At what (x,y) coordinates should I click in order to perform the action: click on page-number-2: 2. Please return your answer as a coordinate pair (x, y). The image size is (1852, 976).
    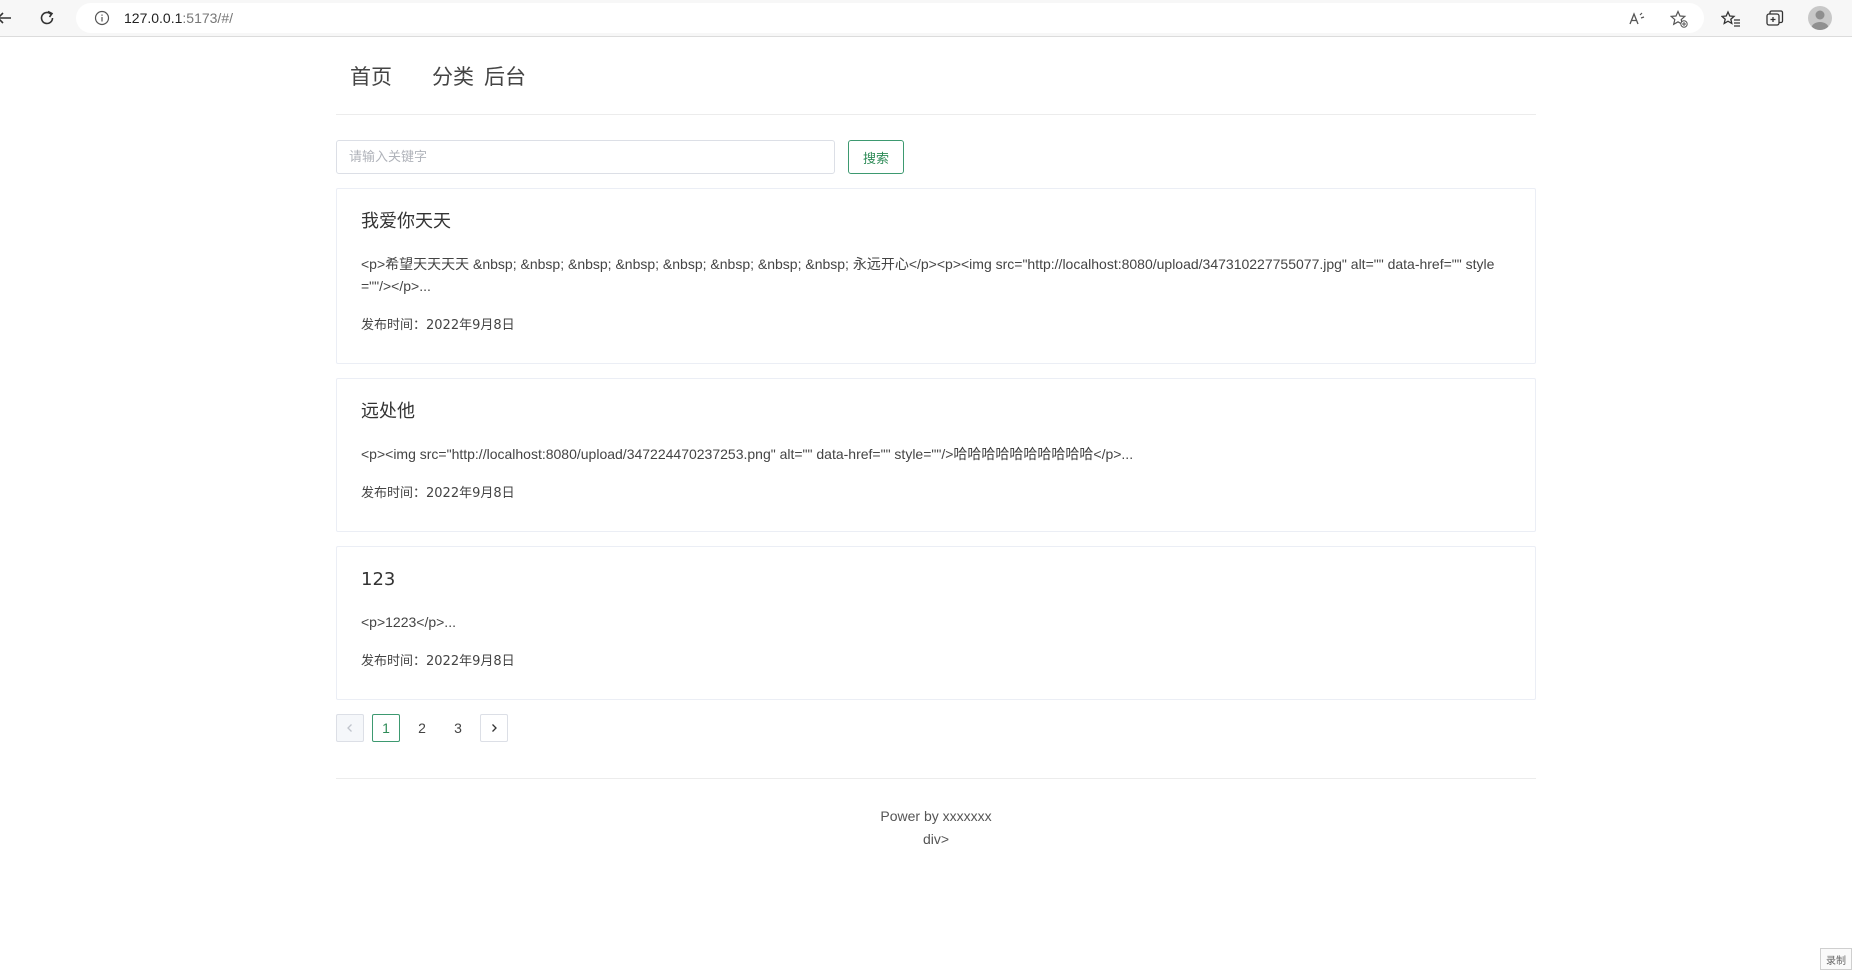
    Looking at the image, I should click on (422, 728).